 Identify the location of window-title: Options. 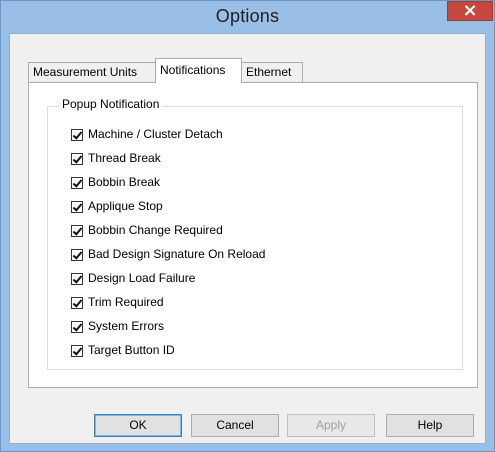
(247, 16).